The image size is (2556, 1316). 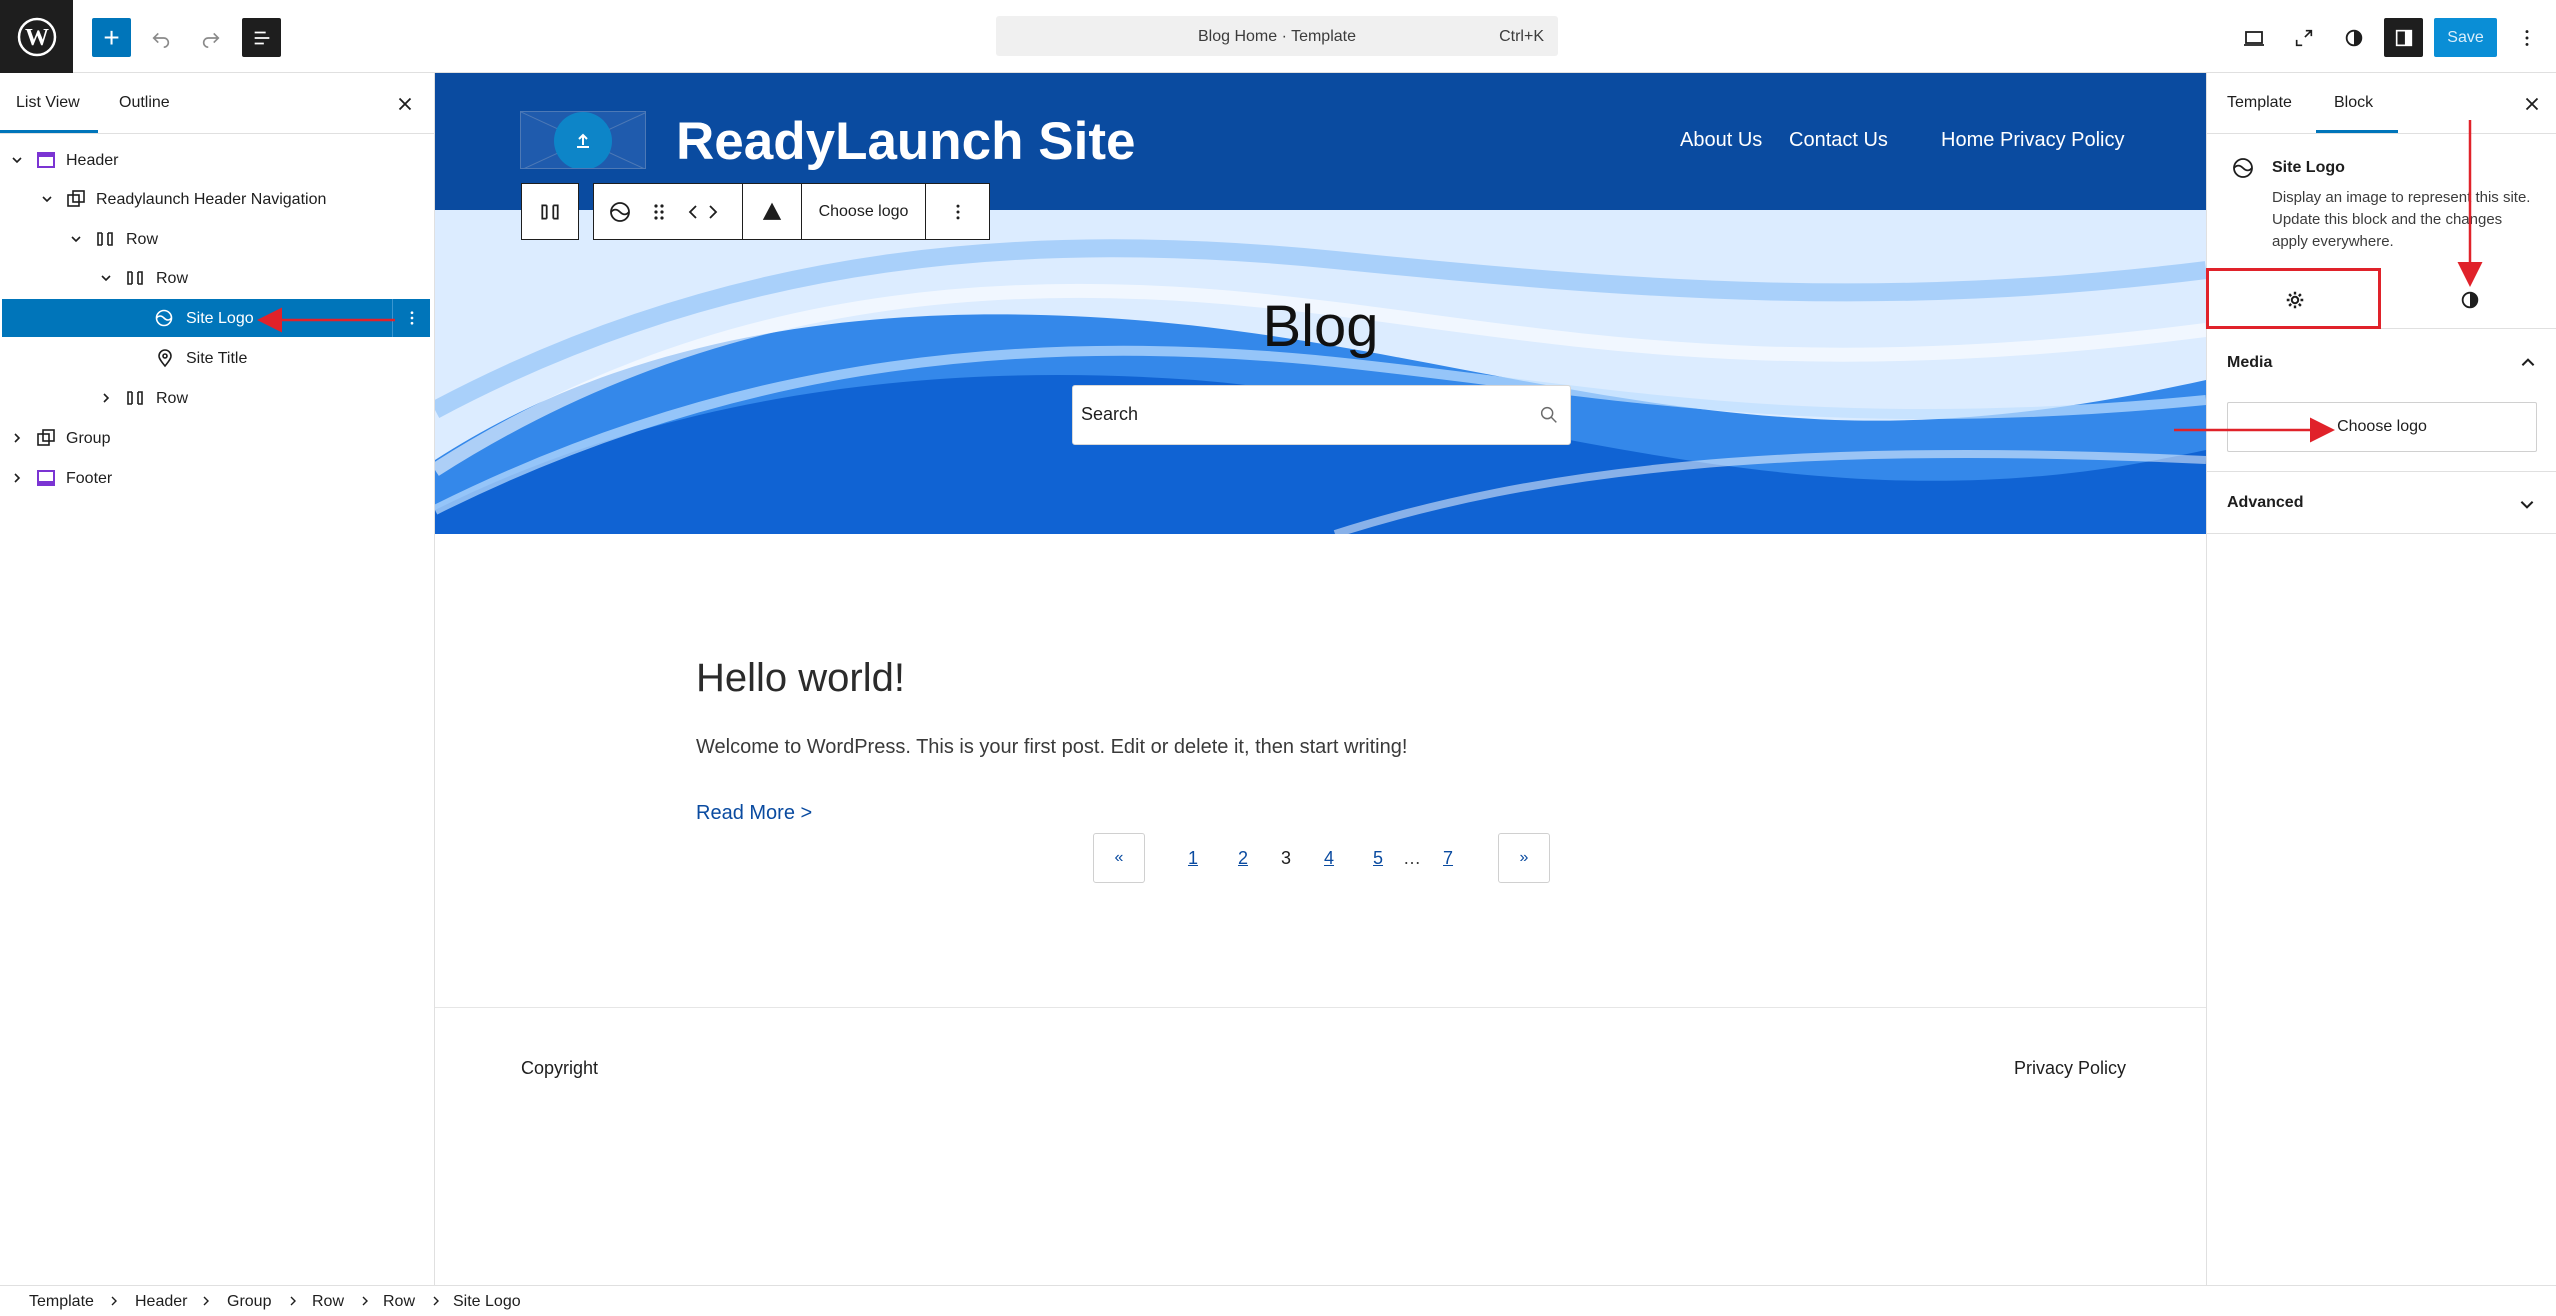 What do you see at coordinates (2265, 503) in the screenshot?
I see `advanced-panel-title: Advanced` at bounding box center [2265, 503].